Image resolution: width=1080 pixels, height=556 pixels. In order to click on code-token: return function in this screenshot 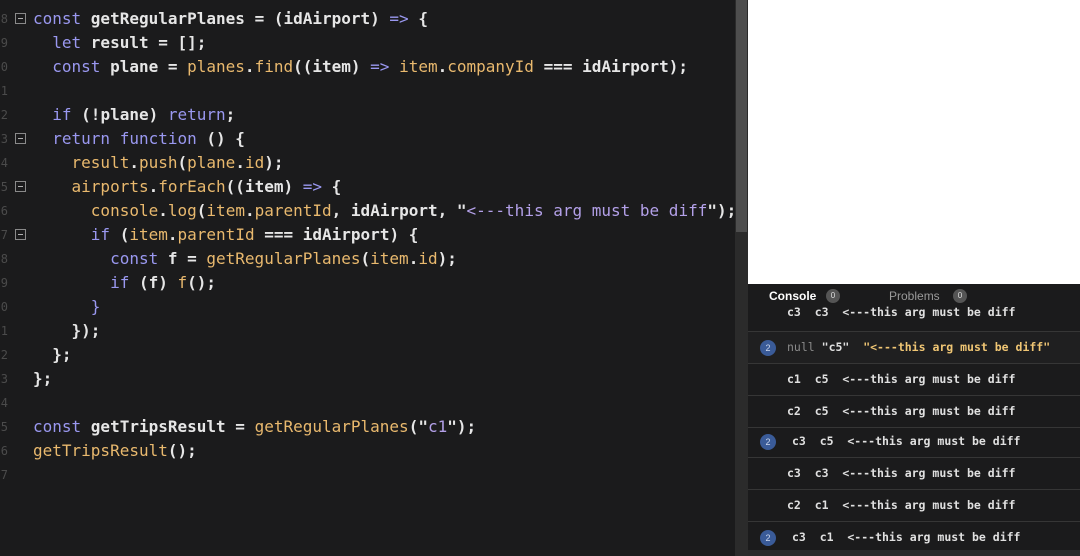, I will do `click(129, 138)`.